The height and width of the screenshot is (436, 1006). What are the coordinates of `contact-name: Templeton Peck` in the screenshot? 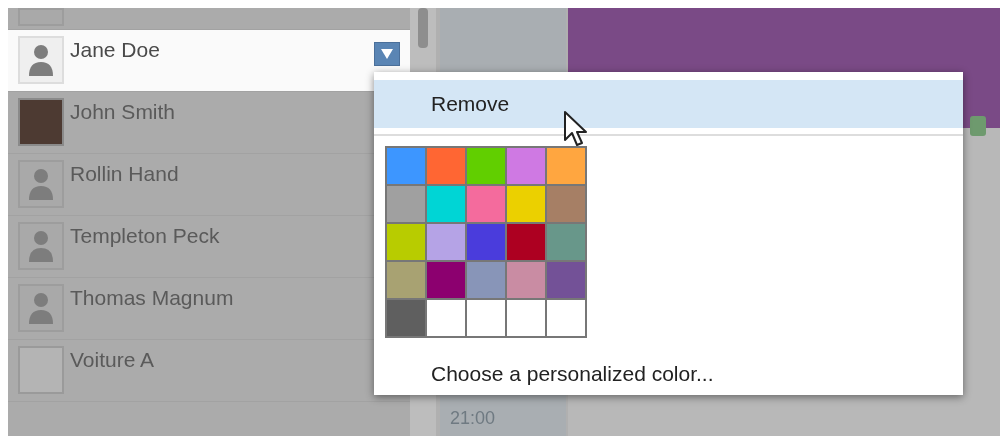 It's located at (145, 236).